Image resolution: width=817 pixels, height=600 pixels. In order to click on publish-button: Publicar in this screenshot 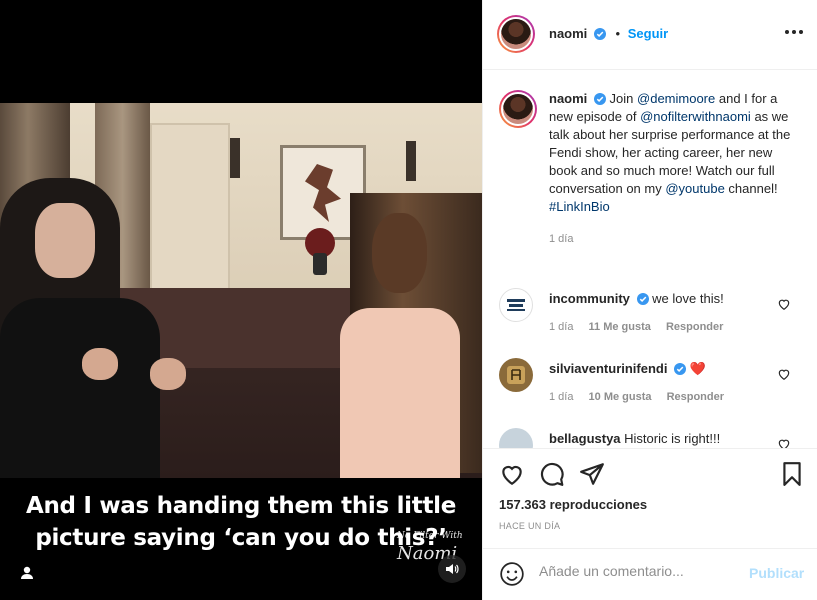, I will do `click(776, 573)`.